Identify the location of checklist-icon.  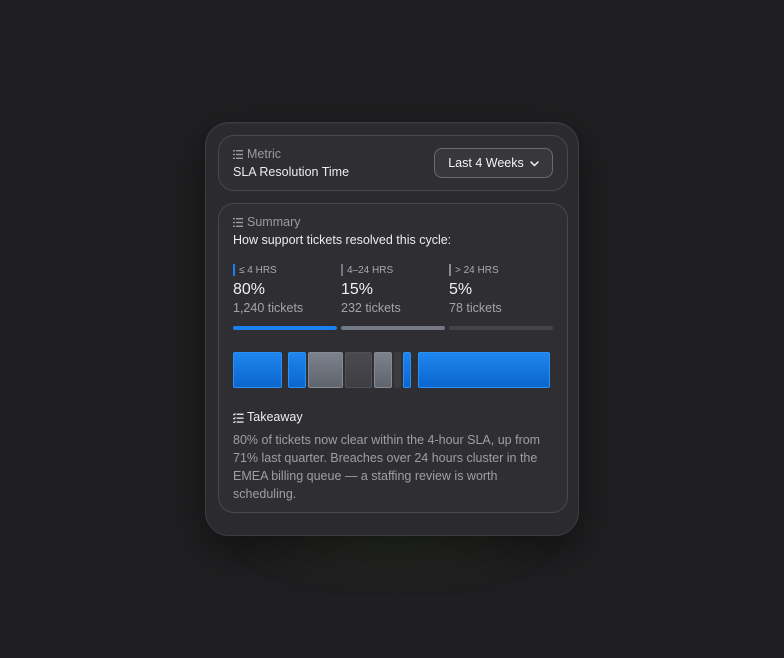
(238, 417).